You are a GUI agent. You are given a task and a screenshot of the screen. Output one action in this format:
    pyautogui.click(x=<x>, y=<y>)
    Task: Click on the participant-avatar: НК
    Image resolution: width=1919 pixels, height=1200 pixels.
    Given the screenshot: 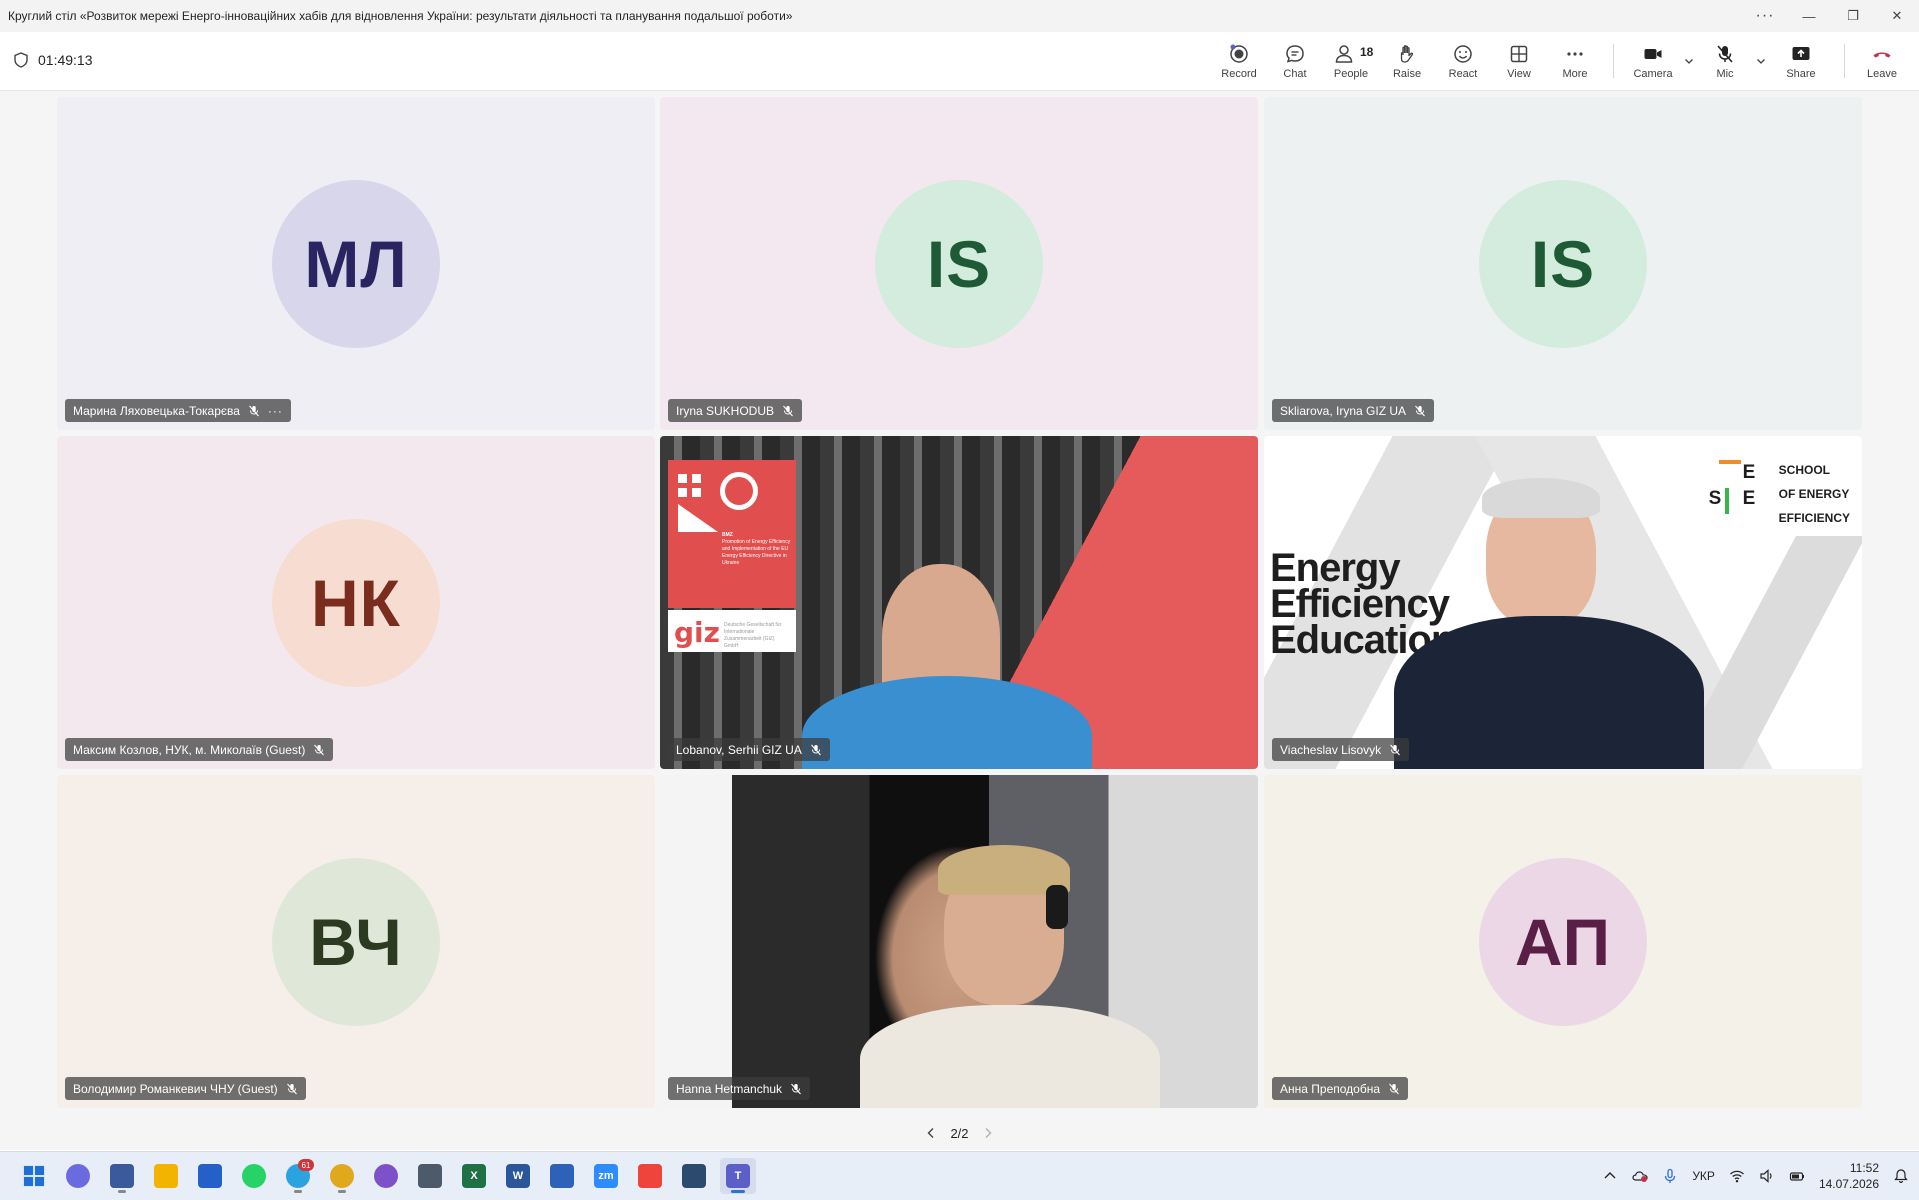 What is the action you would take?
    pyautogui.click(x=356, y=602)
    